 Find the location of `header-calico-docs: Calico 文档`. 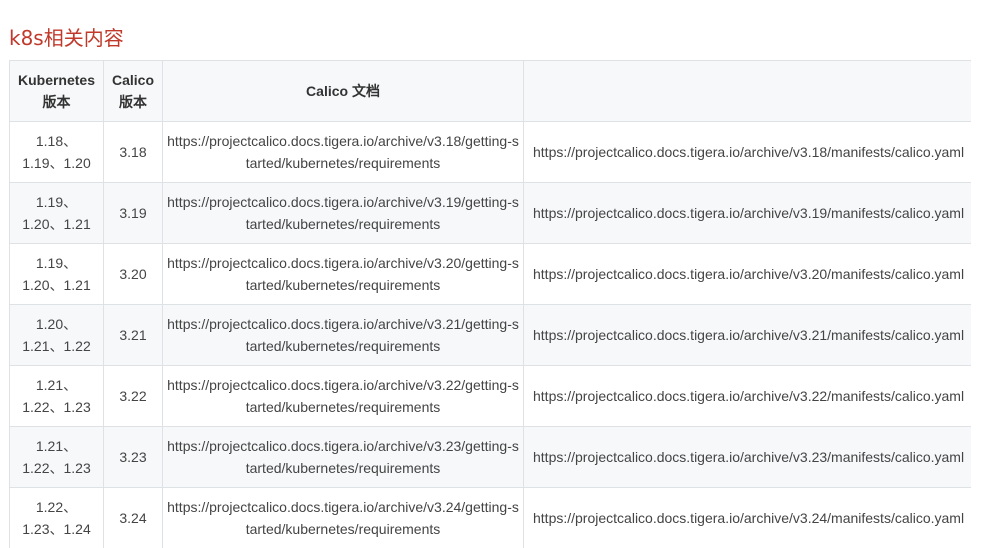

header-calico-docs: Calico 文档 is located at coordinates (343, 91).